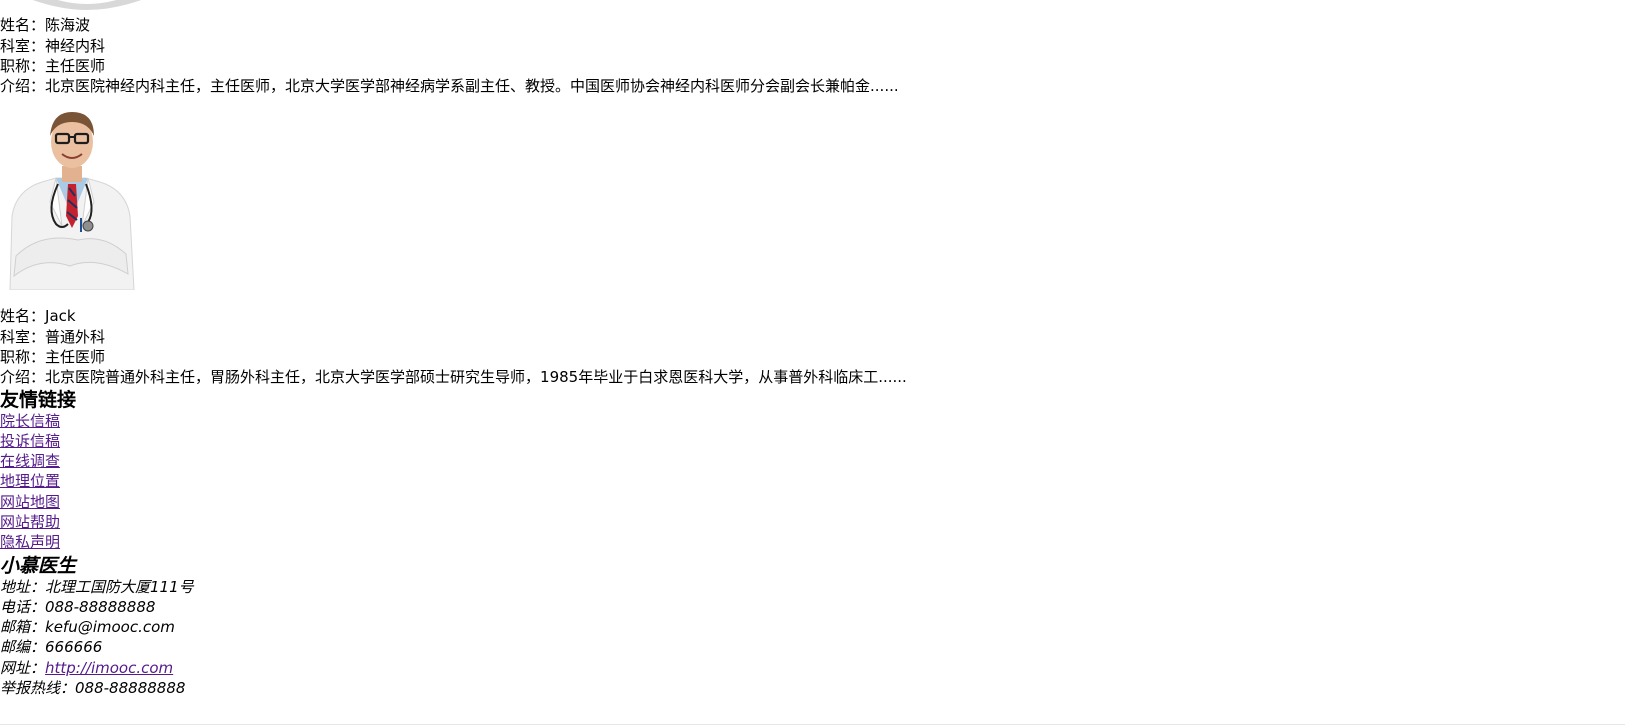 This screenshot has height=726, width=1625. What do you see at coordinates (38, 566) in the screenshot?
I see `footer-brand: 小慕医生` at bounding box center [38, 566].